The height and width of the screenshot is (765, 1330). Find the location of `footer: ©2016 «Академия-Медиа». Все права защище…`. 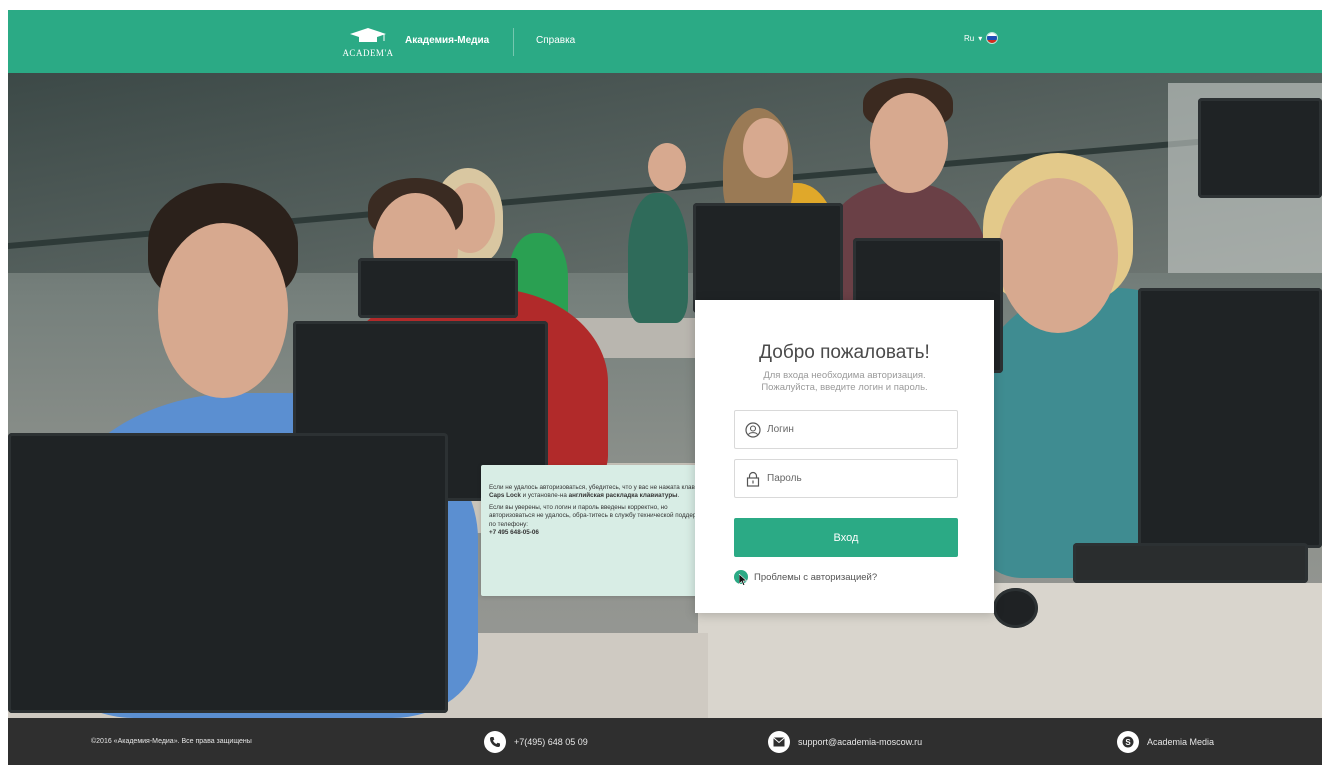

footer: ©2016 «Академия-Медиа». Все права защище… is located at coordinates (665, 741).